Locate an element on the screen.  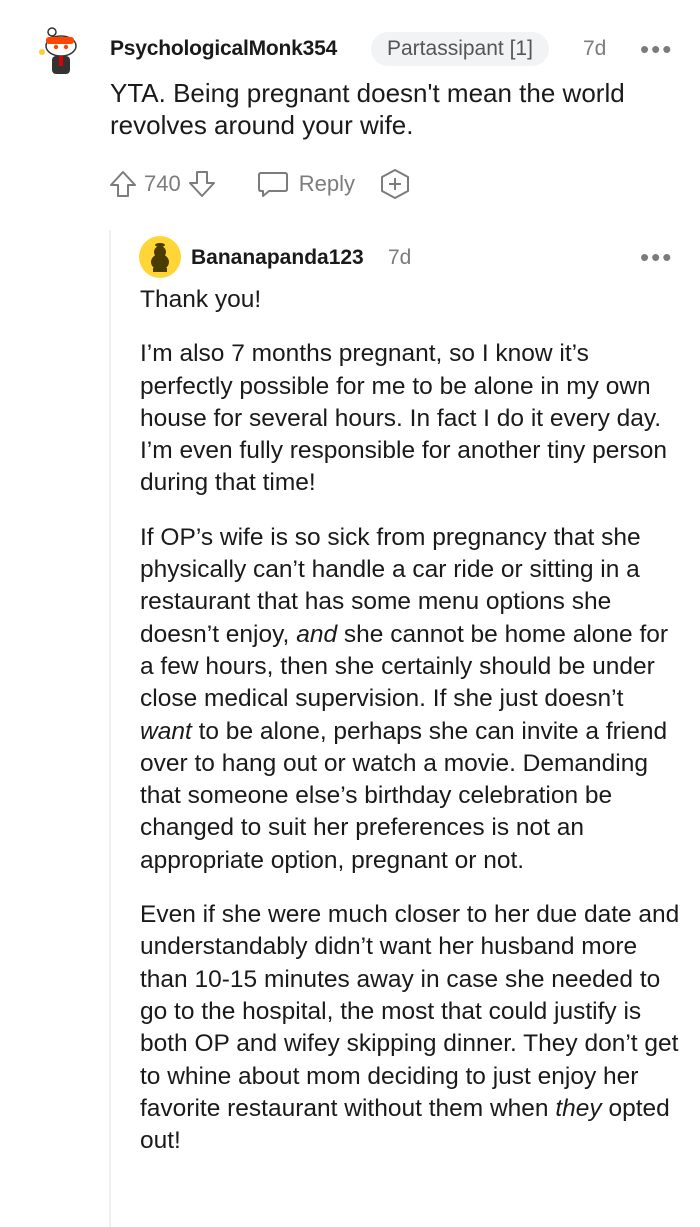
user-flair: Partassipant [1] is located at coordinates (460, 49).